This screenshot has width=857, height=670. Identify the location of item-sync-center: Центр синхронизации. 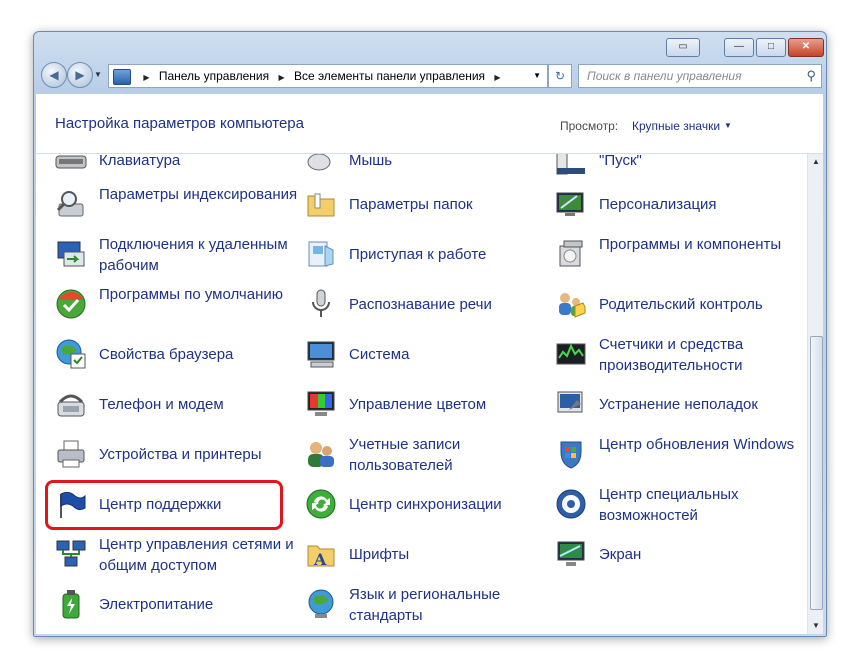
(425, 505).